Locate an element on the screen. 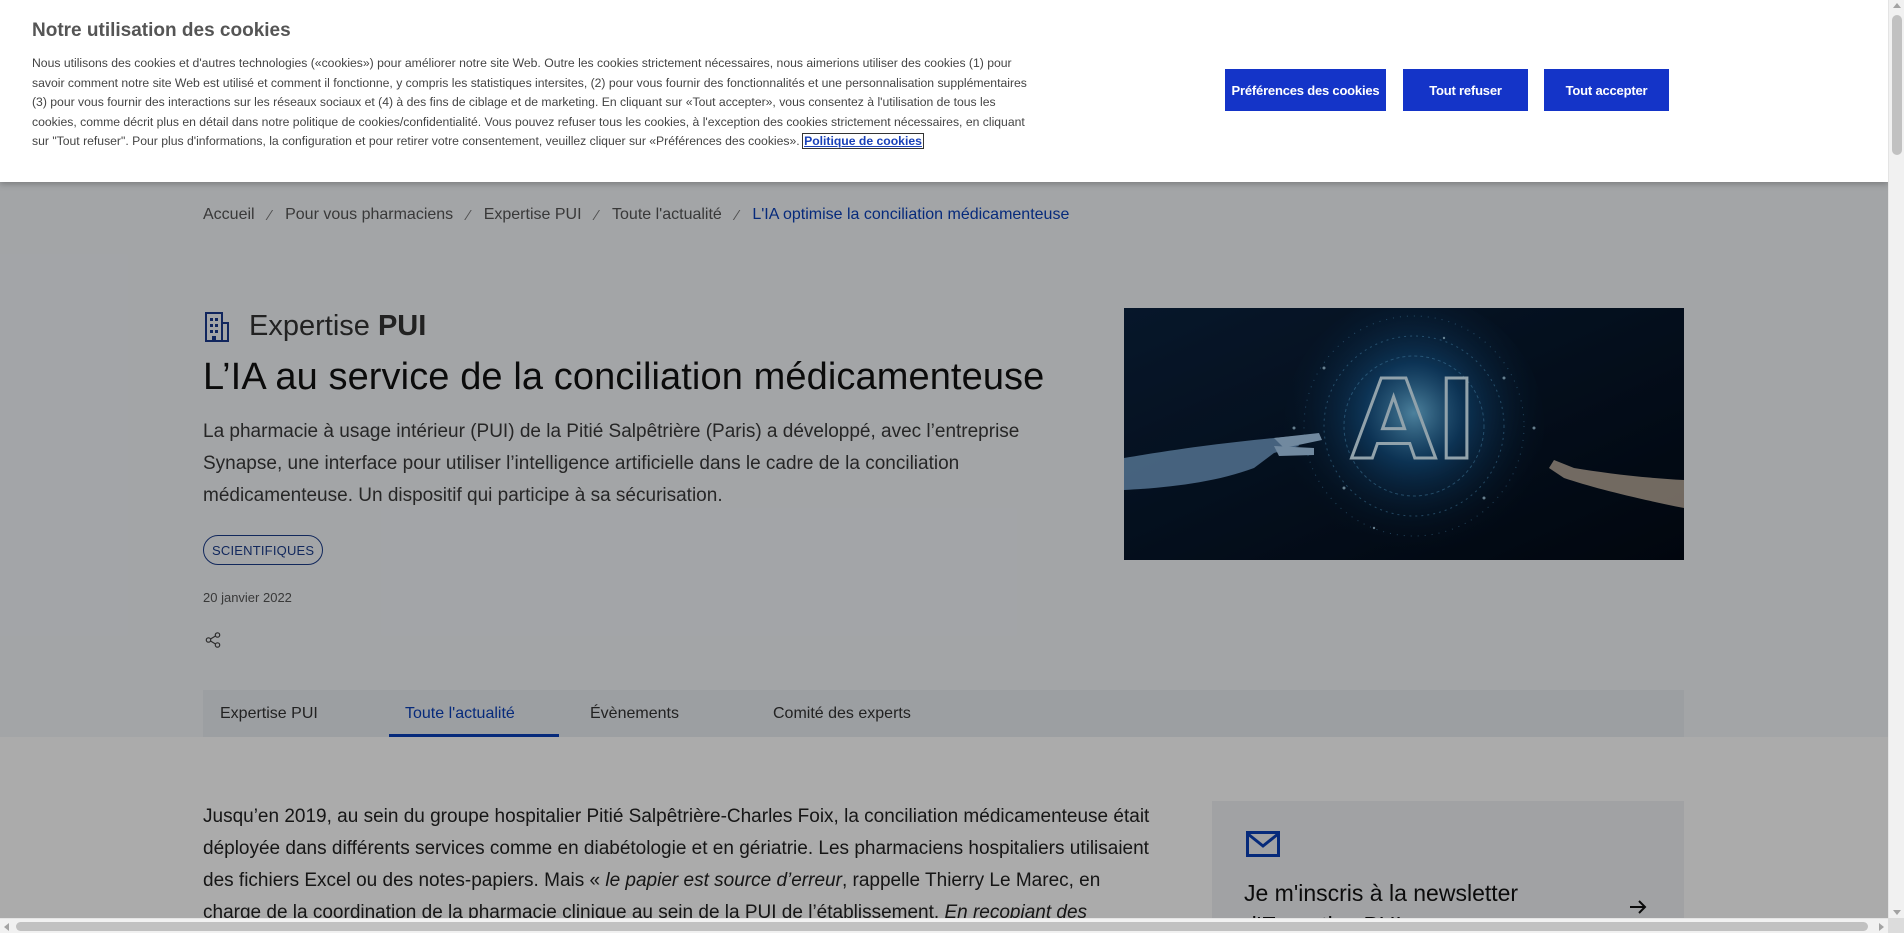 The width and height of the screenshot is (1904, 933). cookie-preferences-button: Préférences des cookies is located at coordinates (1305, 90).